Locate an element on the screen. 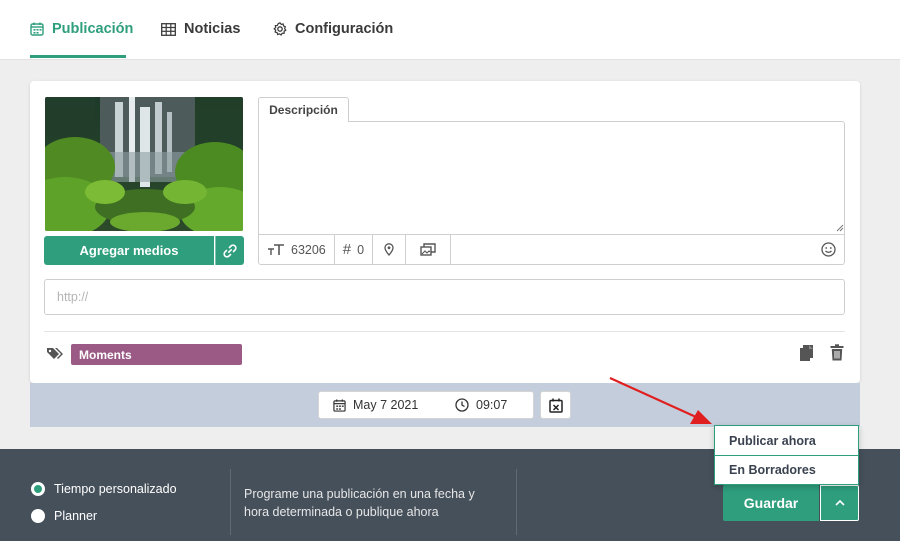 This screenshot has width=900, height=541. gallery-button is located at coordinates (429, 249).